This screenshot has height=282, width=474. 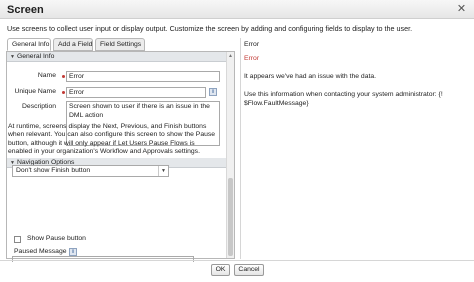 What do you see at coordinates (46, 75) in the screenshot?
I see `name-label: Name` at bounding box center [46, 75].